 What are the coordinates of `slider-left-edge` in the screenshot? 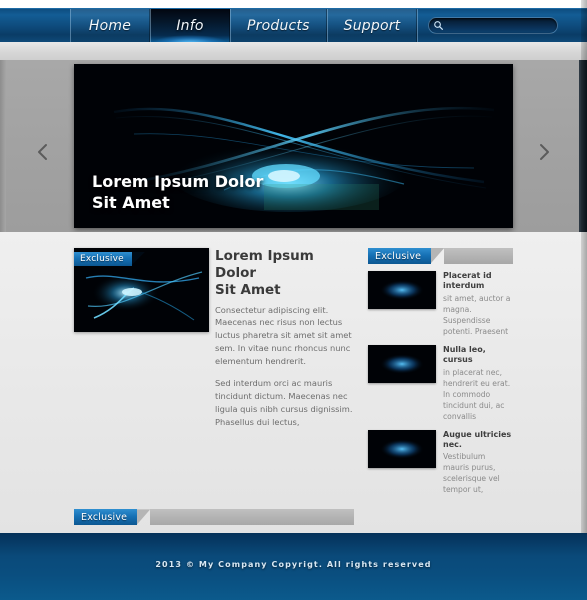 It's located at (3, 146).